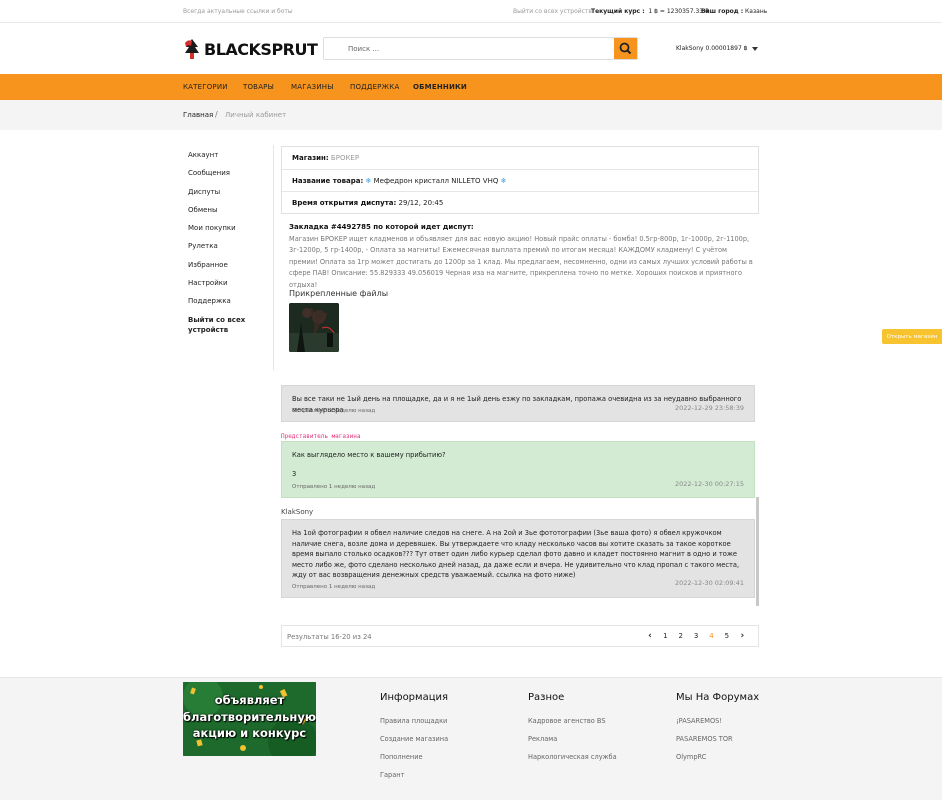 The height and width of the screenshot is (800, 942). Describe the element at coordinates (726, 636) in the screenshot. I see `page-5: 5` at that location.